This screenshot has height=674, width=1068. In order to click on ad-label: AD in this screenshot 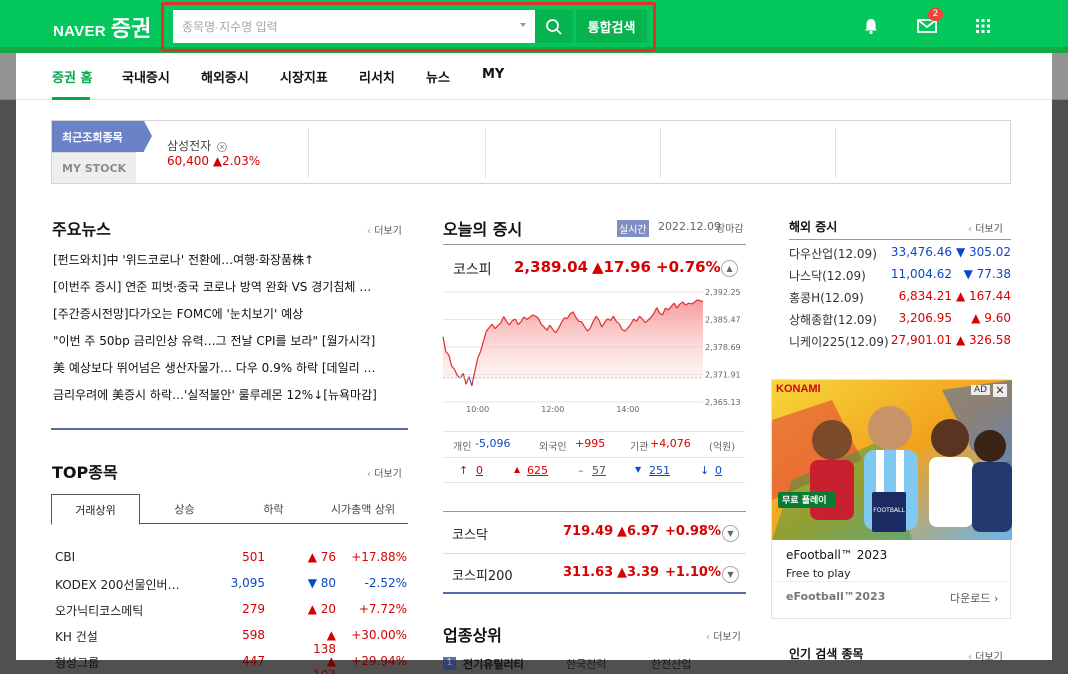, I will do `click(981, 390)`.